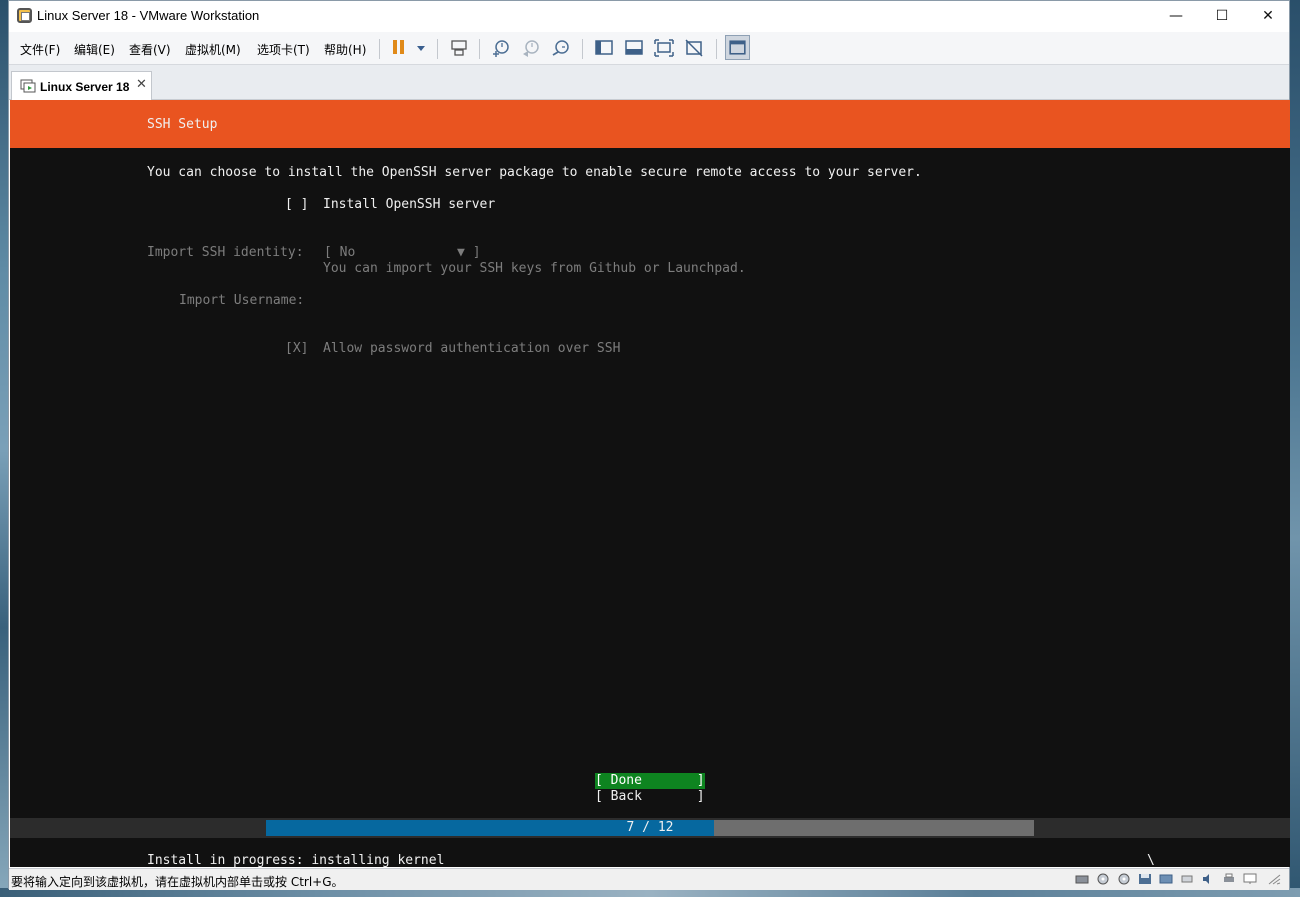 The image size is (1300, 897). What do you see at coordinates (664, 48) in the screenshot?
I see `fullscreen-icon` at bounding box center [664, 48].